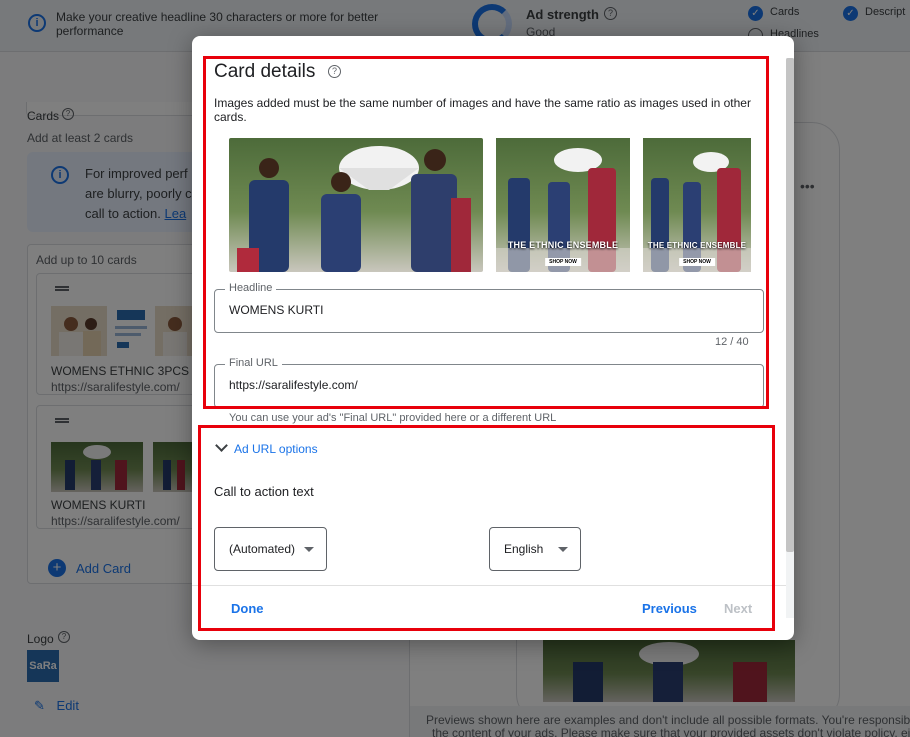 The image size is (910, 737). Describe the element at coordinates (489, 307) in the screenshot. I see `headline-field: Headline WOMENS KURTI` at that location.